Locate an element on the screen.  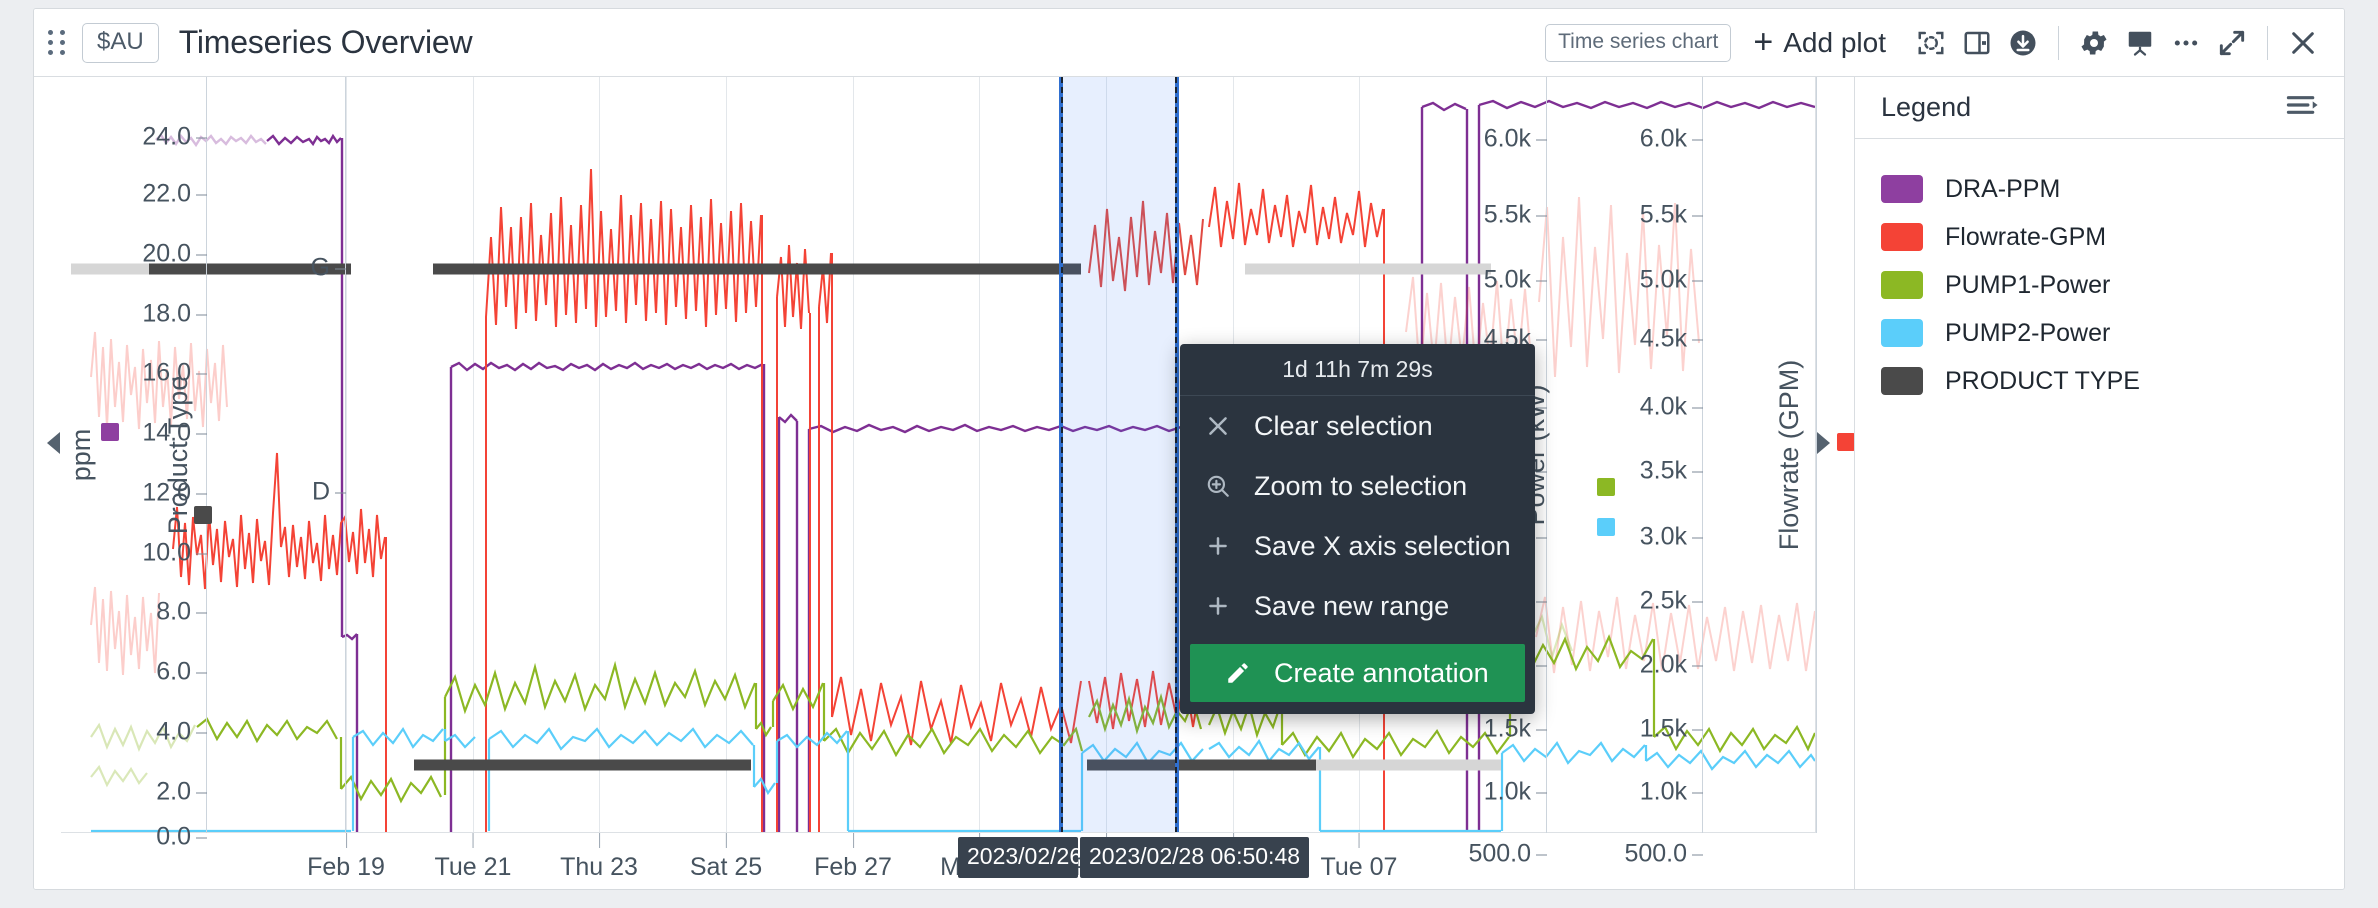
y-tick: 1.0k is located at coordinates (1516, 792).